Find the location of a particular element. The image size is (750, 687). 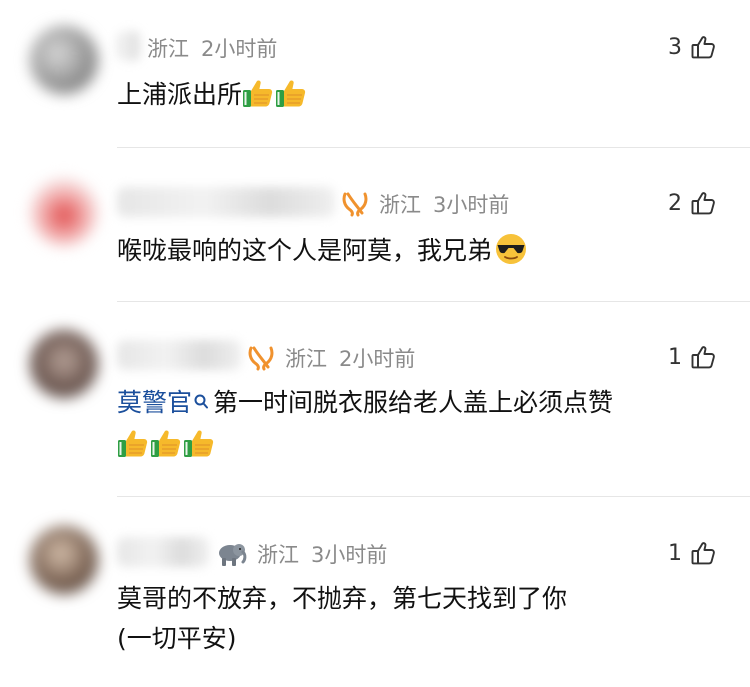

like-count: 2 is located at coordinates (675, 203).